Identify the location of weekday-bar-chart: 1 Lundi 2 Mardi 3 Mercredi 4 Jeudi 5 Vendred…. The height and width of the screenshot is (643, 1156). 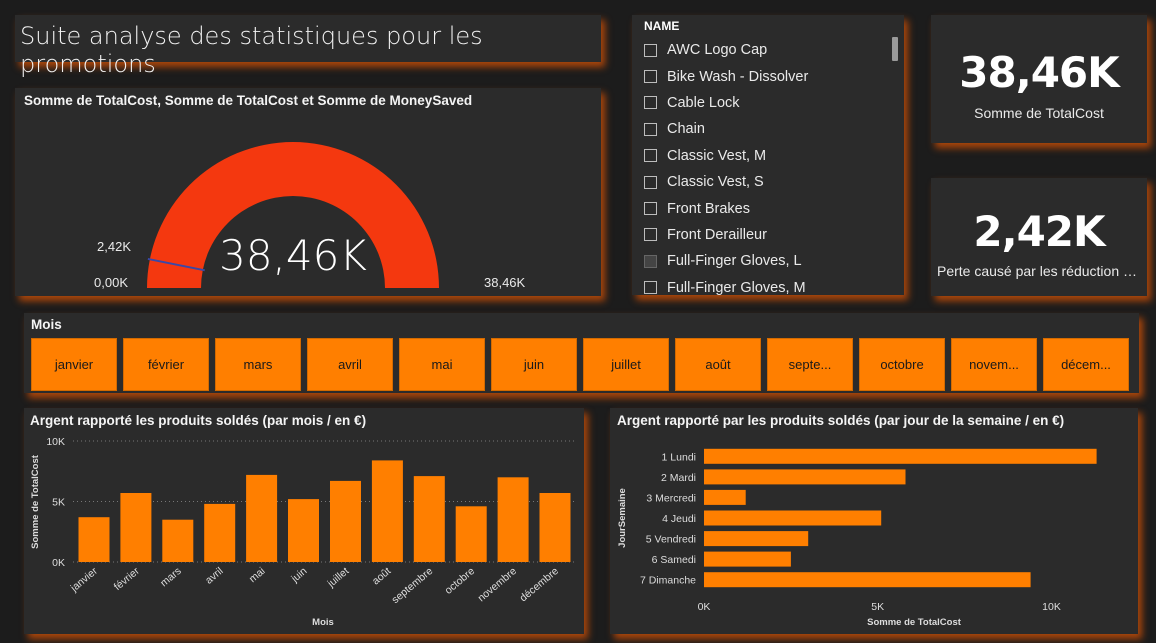
(857, 538).